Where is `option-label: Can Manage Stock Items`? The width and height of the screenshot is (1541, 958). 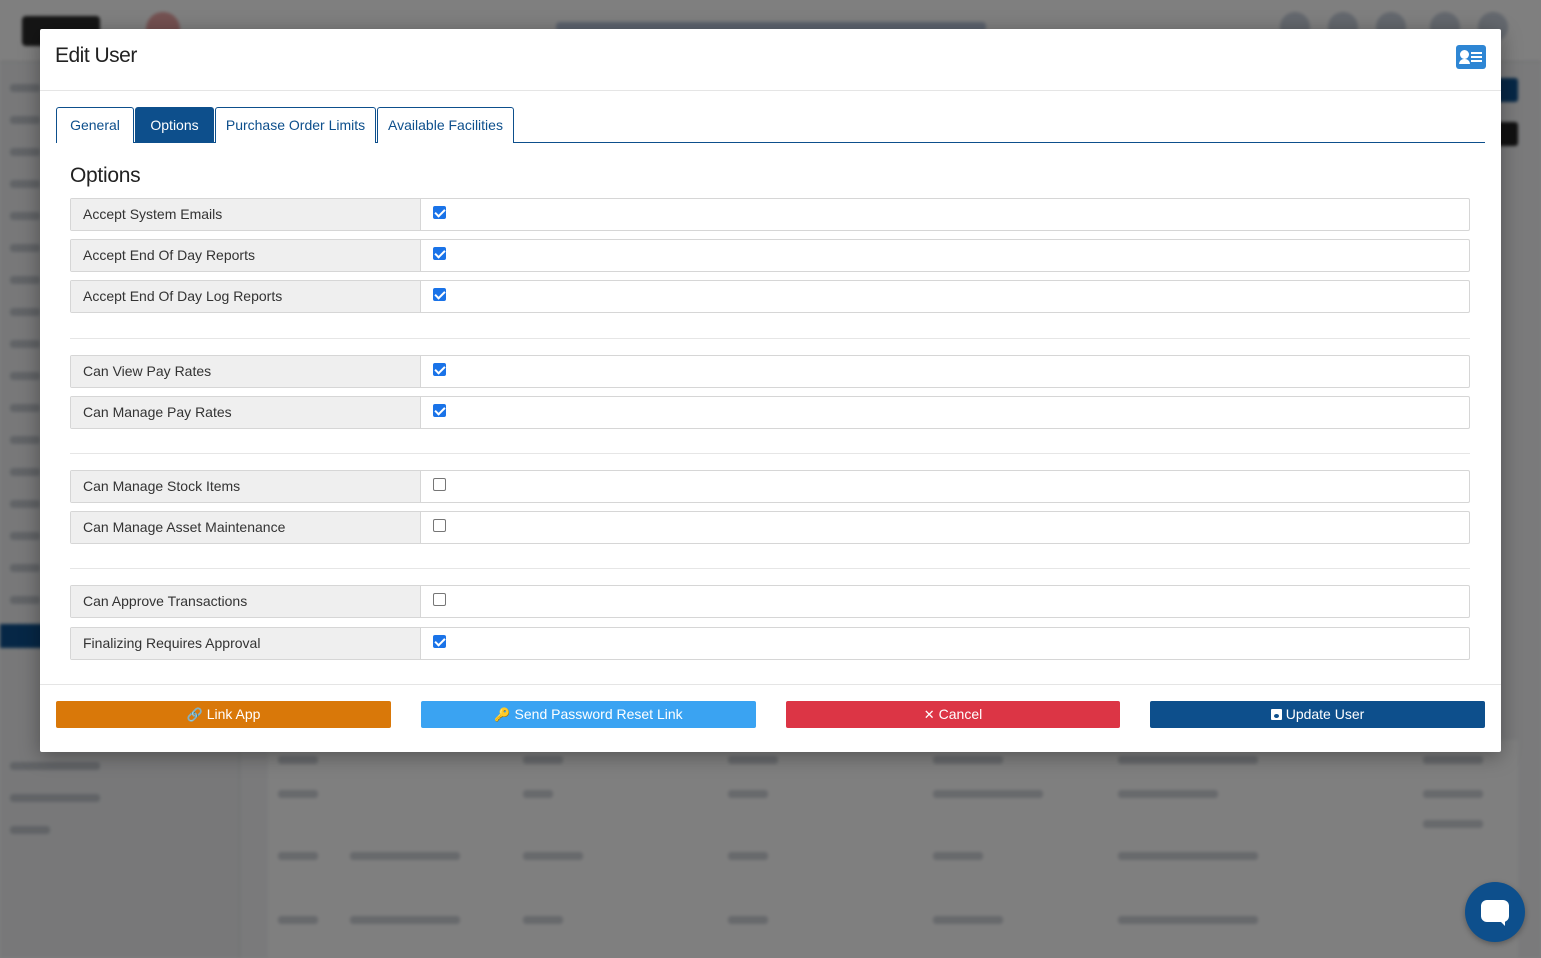
option-label: Can Manage Stock Items is located at coordinates (246, 486).